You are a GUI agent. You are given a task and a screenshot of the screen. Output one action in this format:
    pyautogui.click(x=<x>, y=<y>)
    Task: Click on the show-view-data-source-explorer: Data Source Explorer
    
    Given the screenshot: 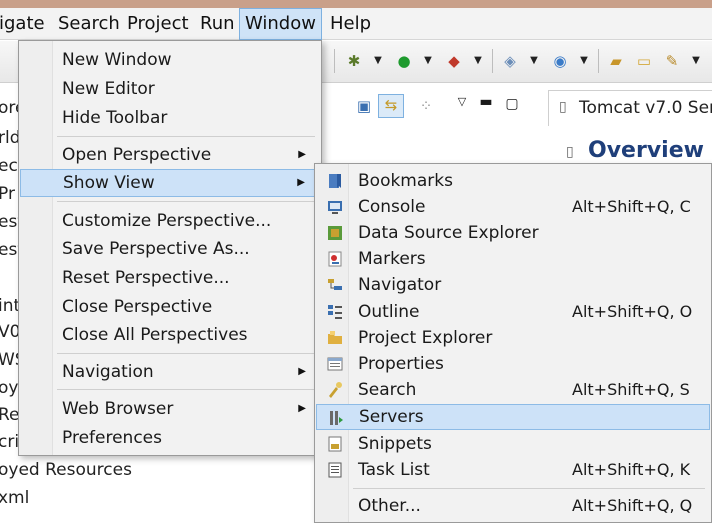 What is the action you would take?
    pyautogui.click(x=513, y=233)
    